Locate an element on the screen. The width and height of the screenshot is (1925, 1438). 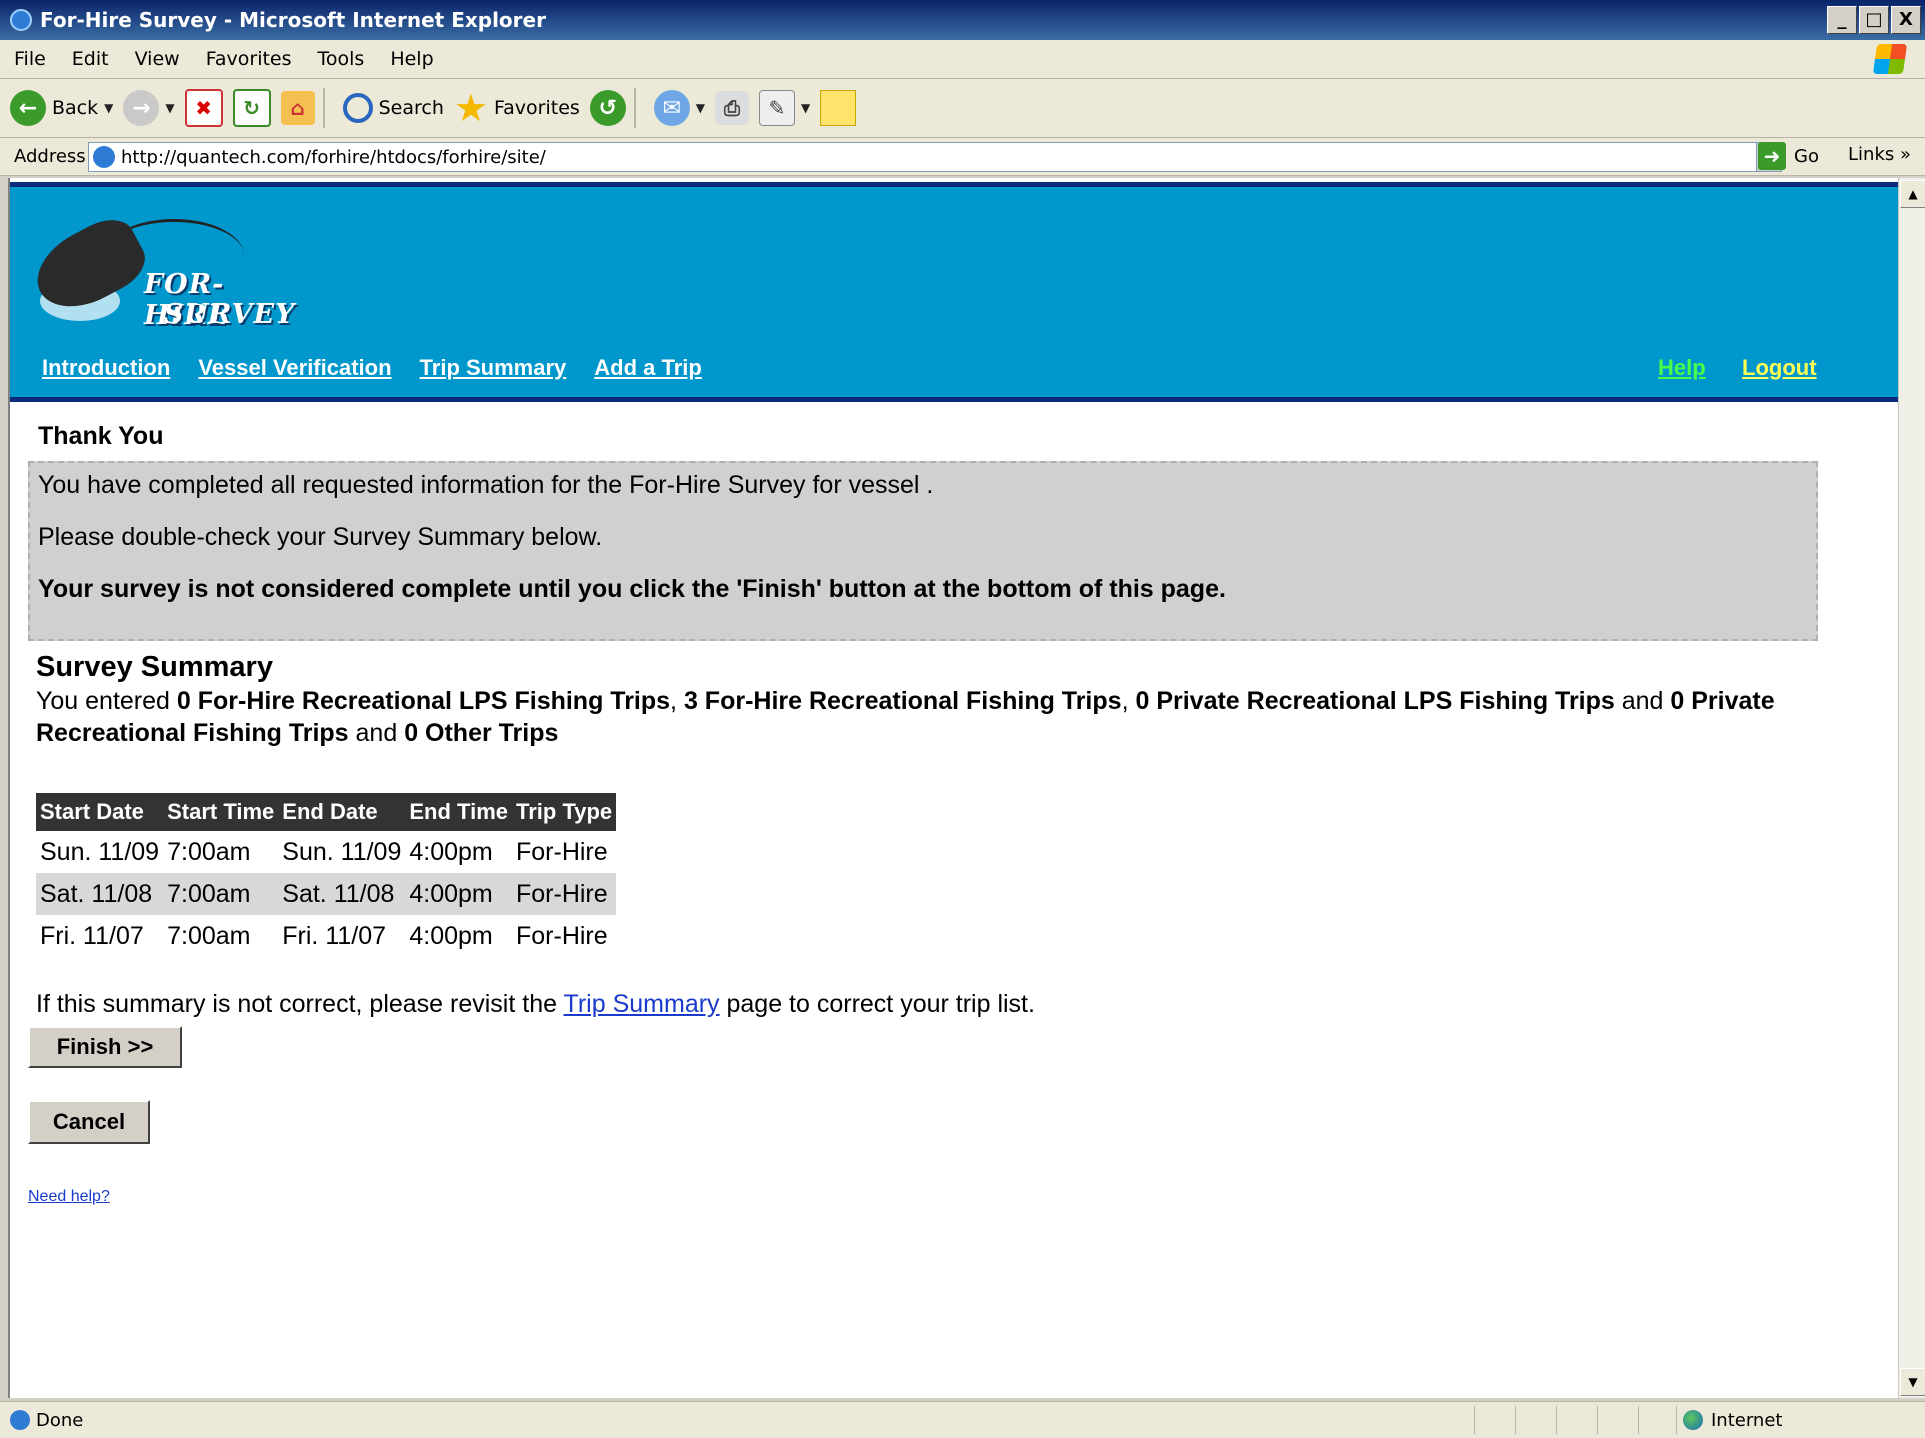
cell-end-date: Sat. 11/08 is located at coordinates (342, 894).